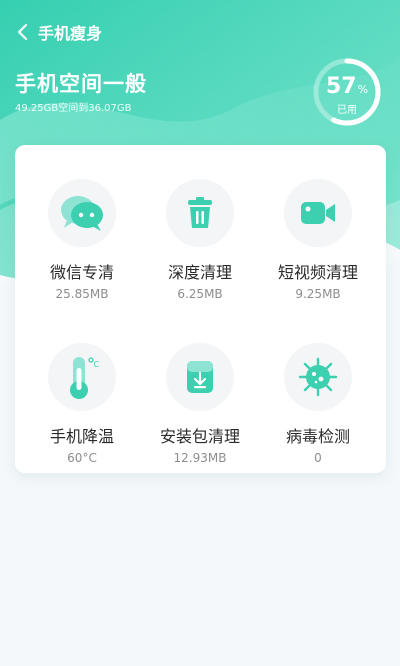 The width and height of the screenshot is (400, 666). Describe the element at coordinates (200, 32) in the screenshot. I see `top-bar: 手机瘦身` at that location.